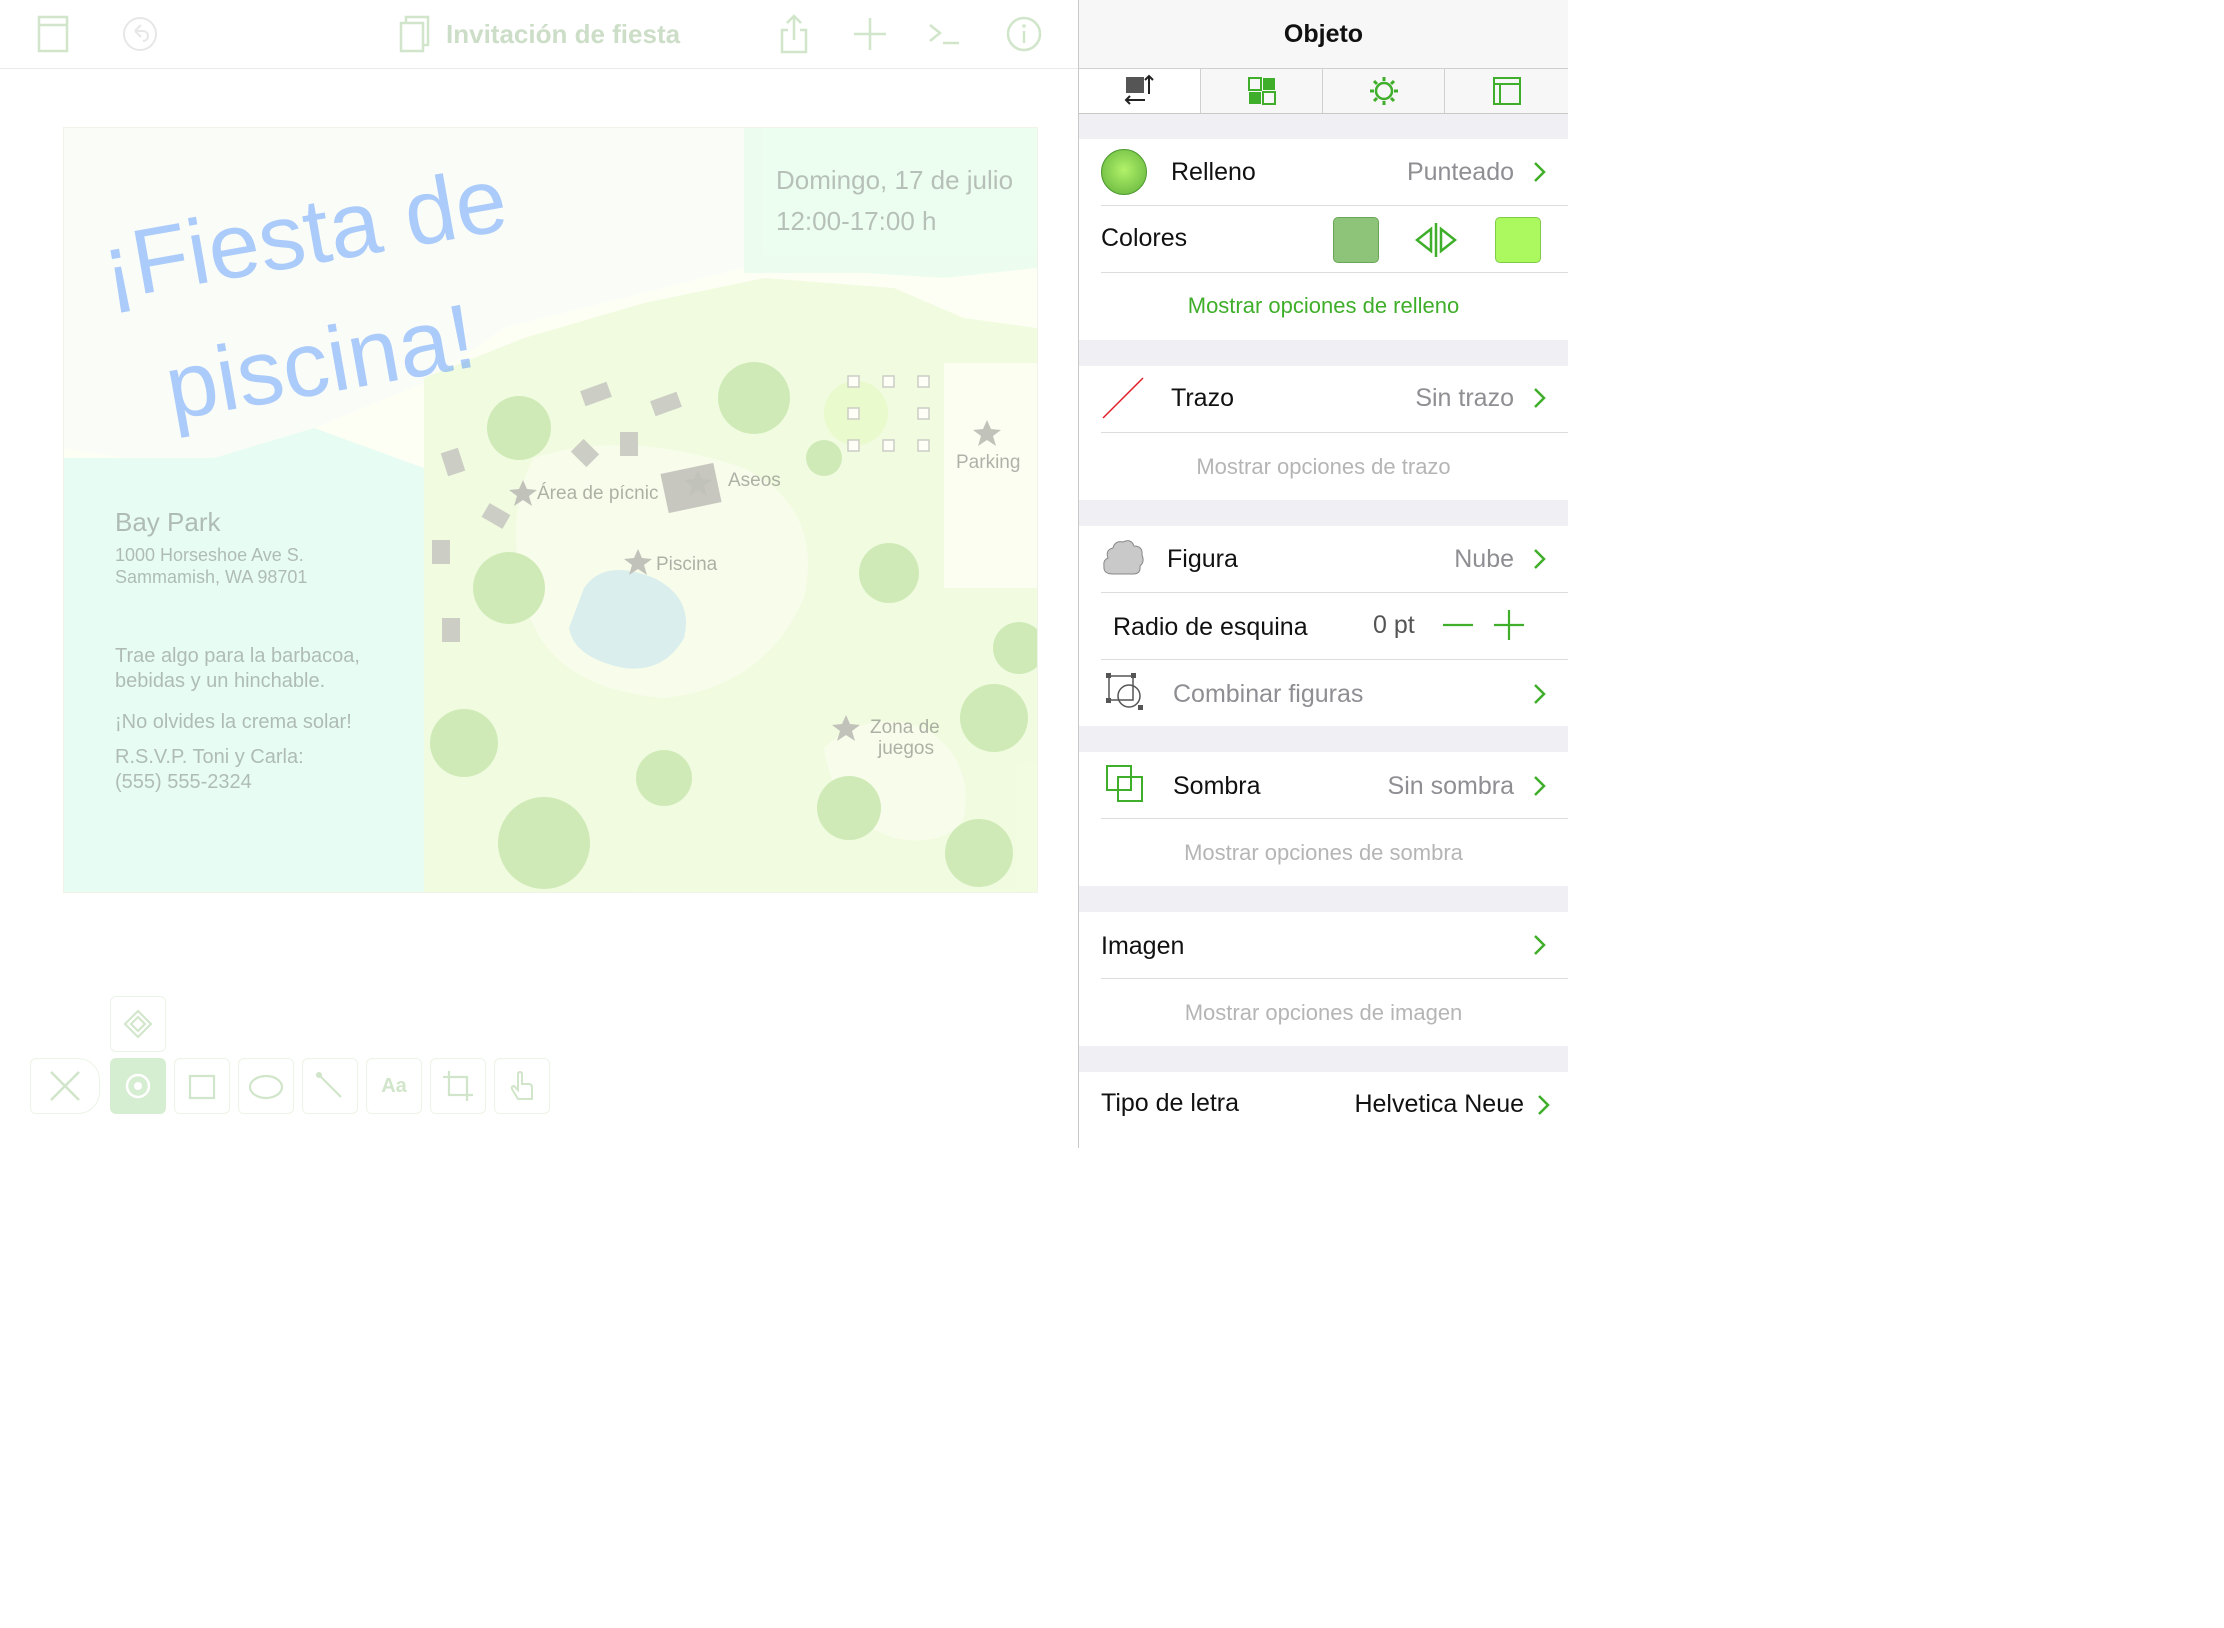  Describe the element at coordinates (1217, 786) in the screenshot. I see `shadow-label: Sombra` at that location.